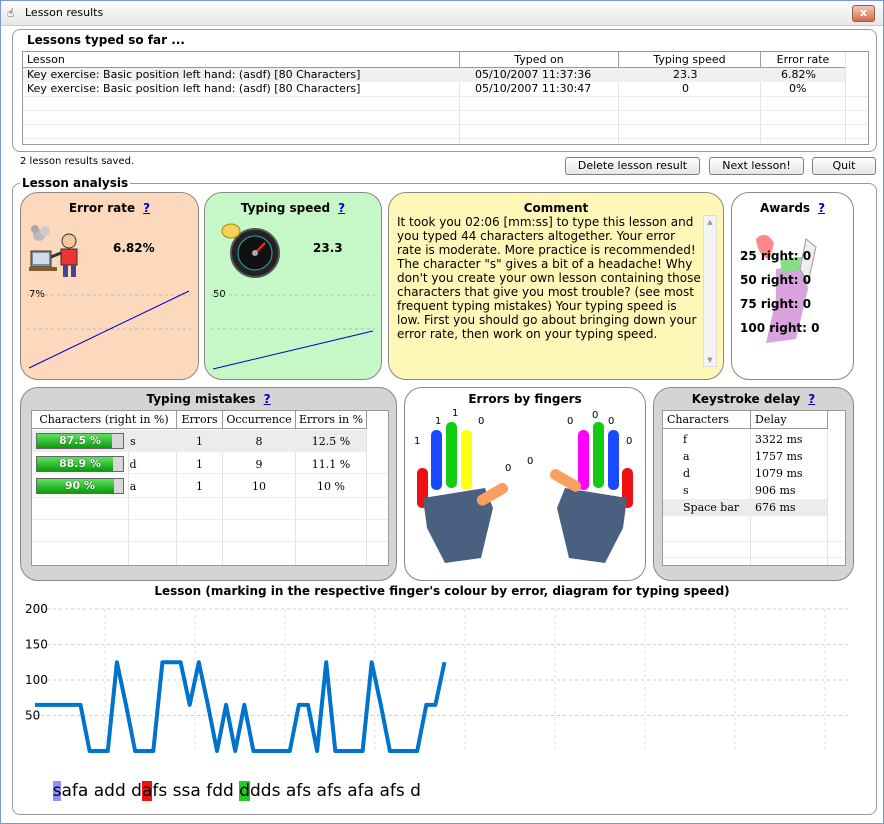 This screenshot has height=824, width=884. What do you see at coordinates (331, 486) in the screenshot?
I see `mistake-errors-pct: 10 %` at bounding box center [331, 486].